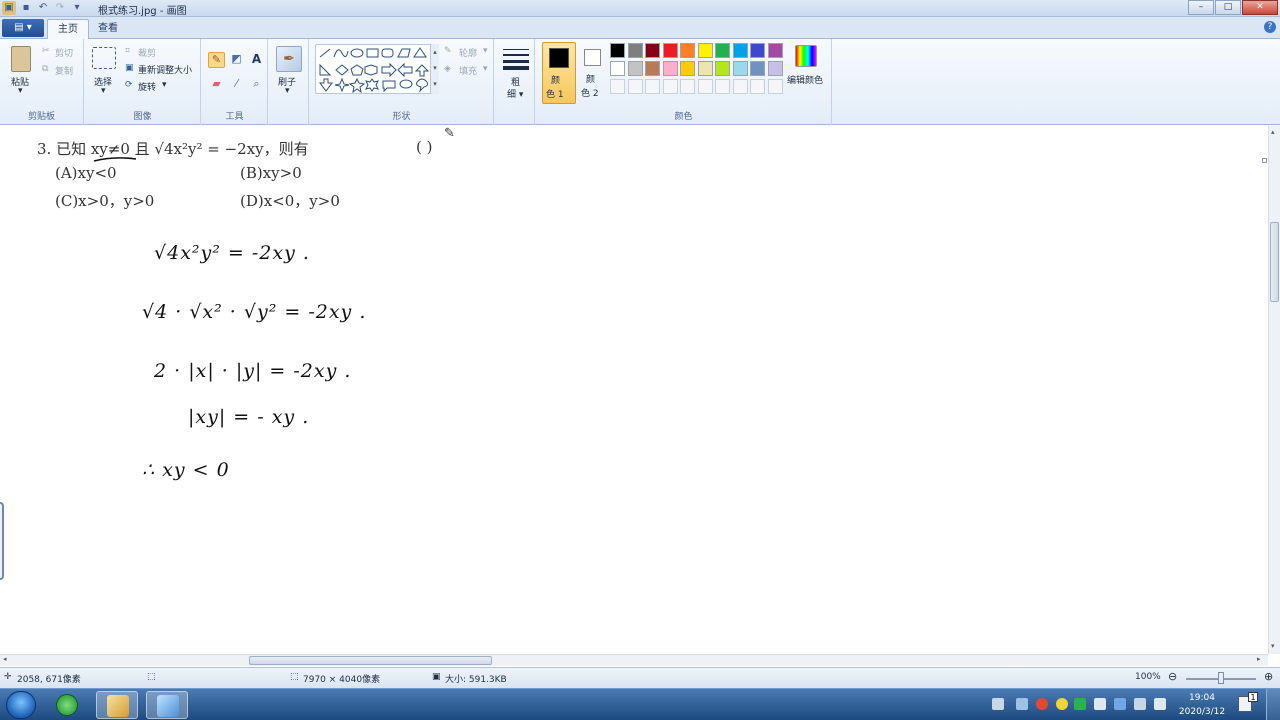 This screenshot has height=720, width=1280. What do you see at coordinates (9, 8) in the screenshot?
I see `paint-app-icon: ▣` at bounding box center [9, 8].